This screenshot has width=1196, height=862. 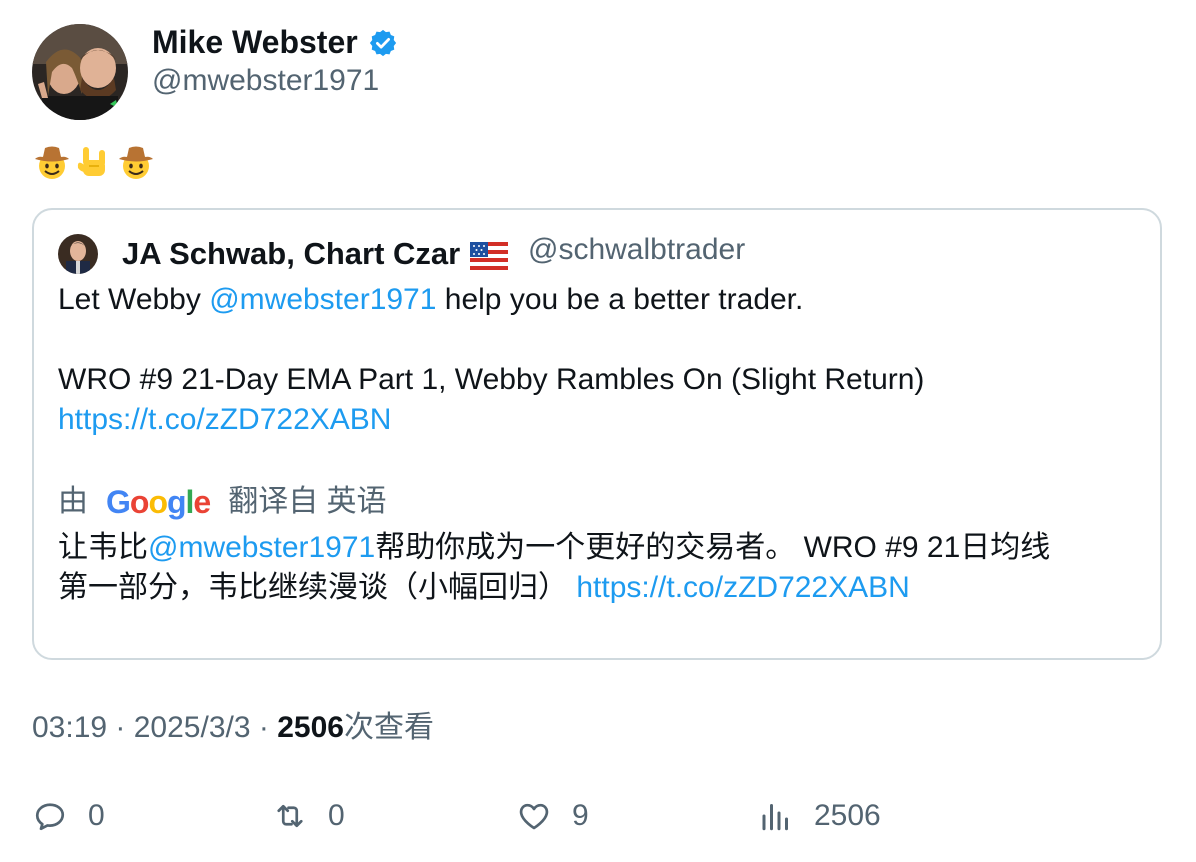 What do you see at coordinates (69, 727) in the screenshot?
I see `tweet-time: 03:19` at bounding box center [69, 727].